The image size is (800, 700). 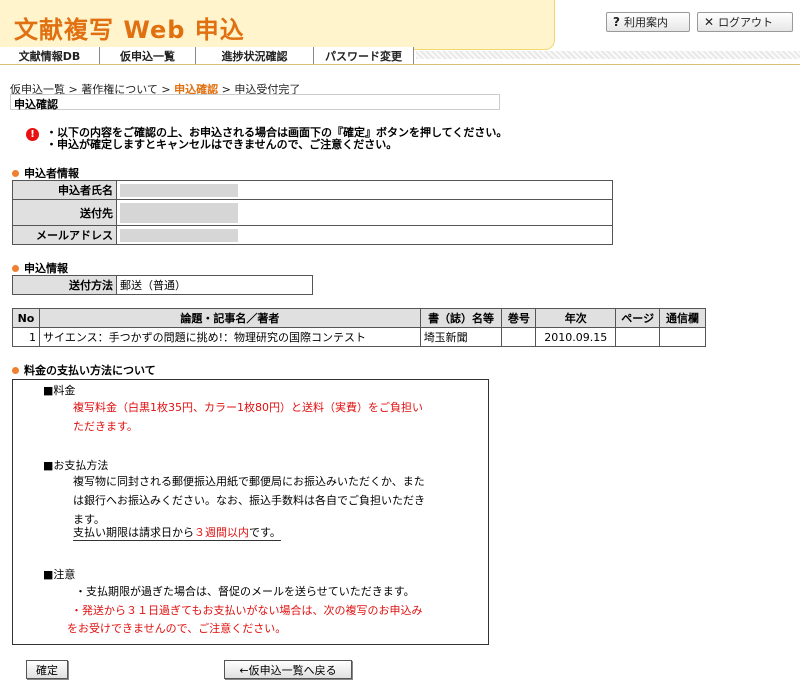 What do you see at coordinates (64, 235) in the screenshot?
I see `email-label: メールアドレス` at bounding box center [64, 235].